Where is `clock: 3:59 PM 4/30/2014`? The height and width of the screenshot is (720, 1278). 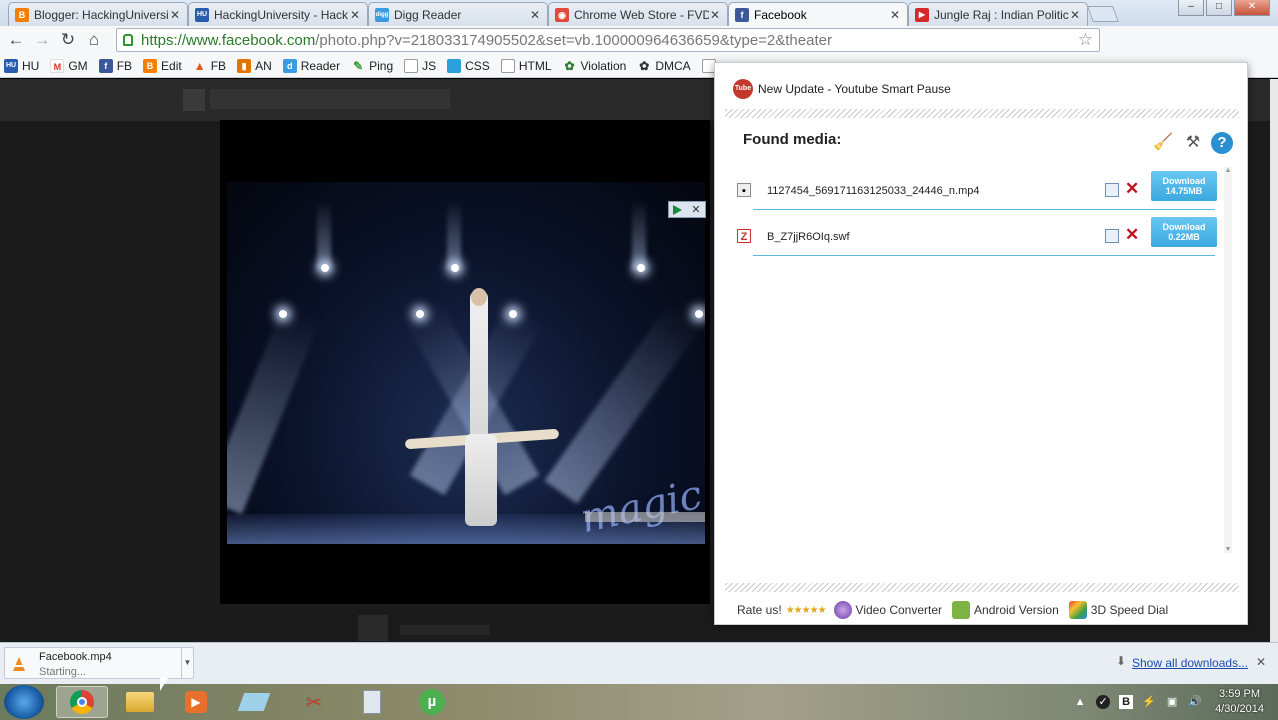 clock: 3:59 PM 4/30/2014 is located at coordinates (1239, 702).